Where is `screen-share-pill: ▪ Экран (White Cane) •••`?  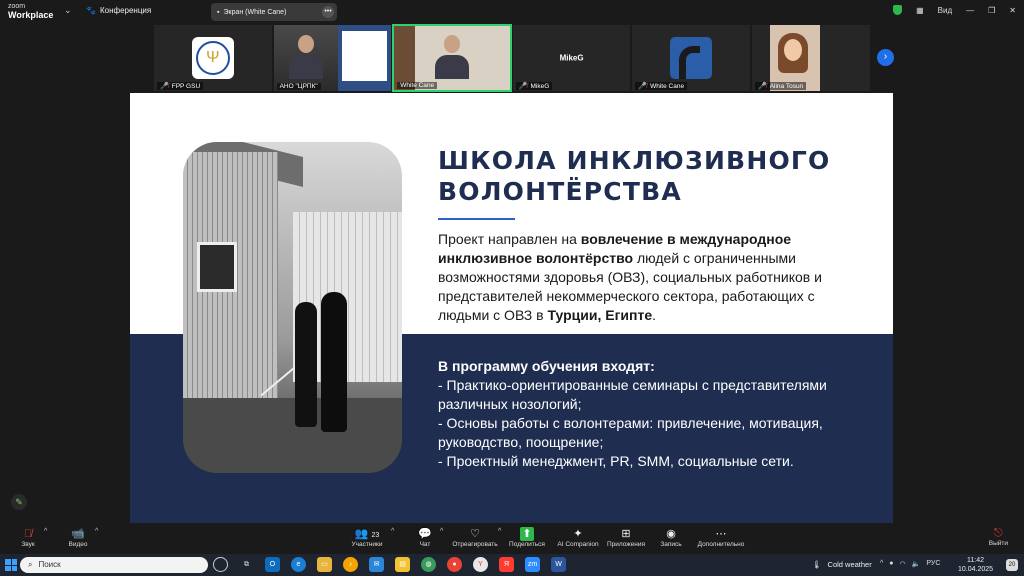 screen-share-pill: ▪ Экран (White Cane) ••• is located at coordinates (274, 12).